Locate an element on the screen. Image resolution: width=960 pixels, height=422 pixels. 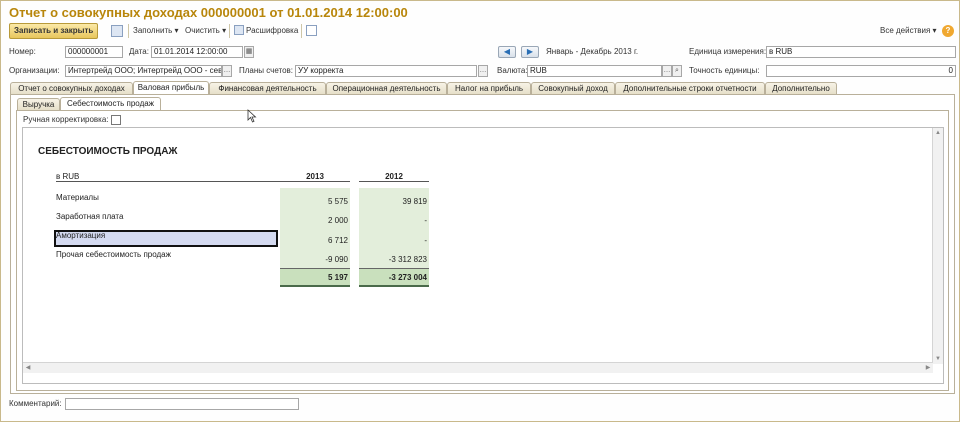
vertical-scrollbar: ▲ ▼ is located at coordinates (937, 246).